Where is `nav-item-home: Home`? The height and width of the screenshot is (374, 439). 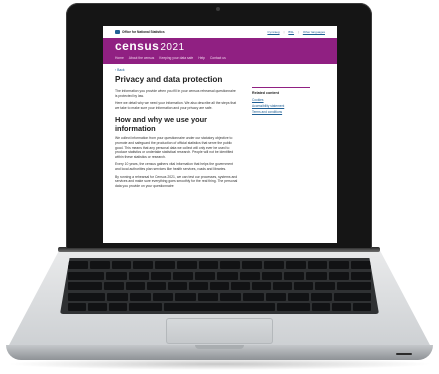 nav-item-home: Home is located at coordinates (119, 58).